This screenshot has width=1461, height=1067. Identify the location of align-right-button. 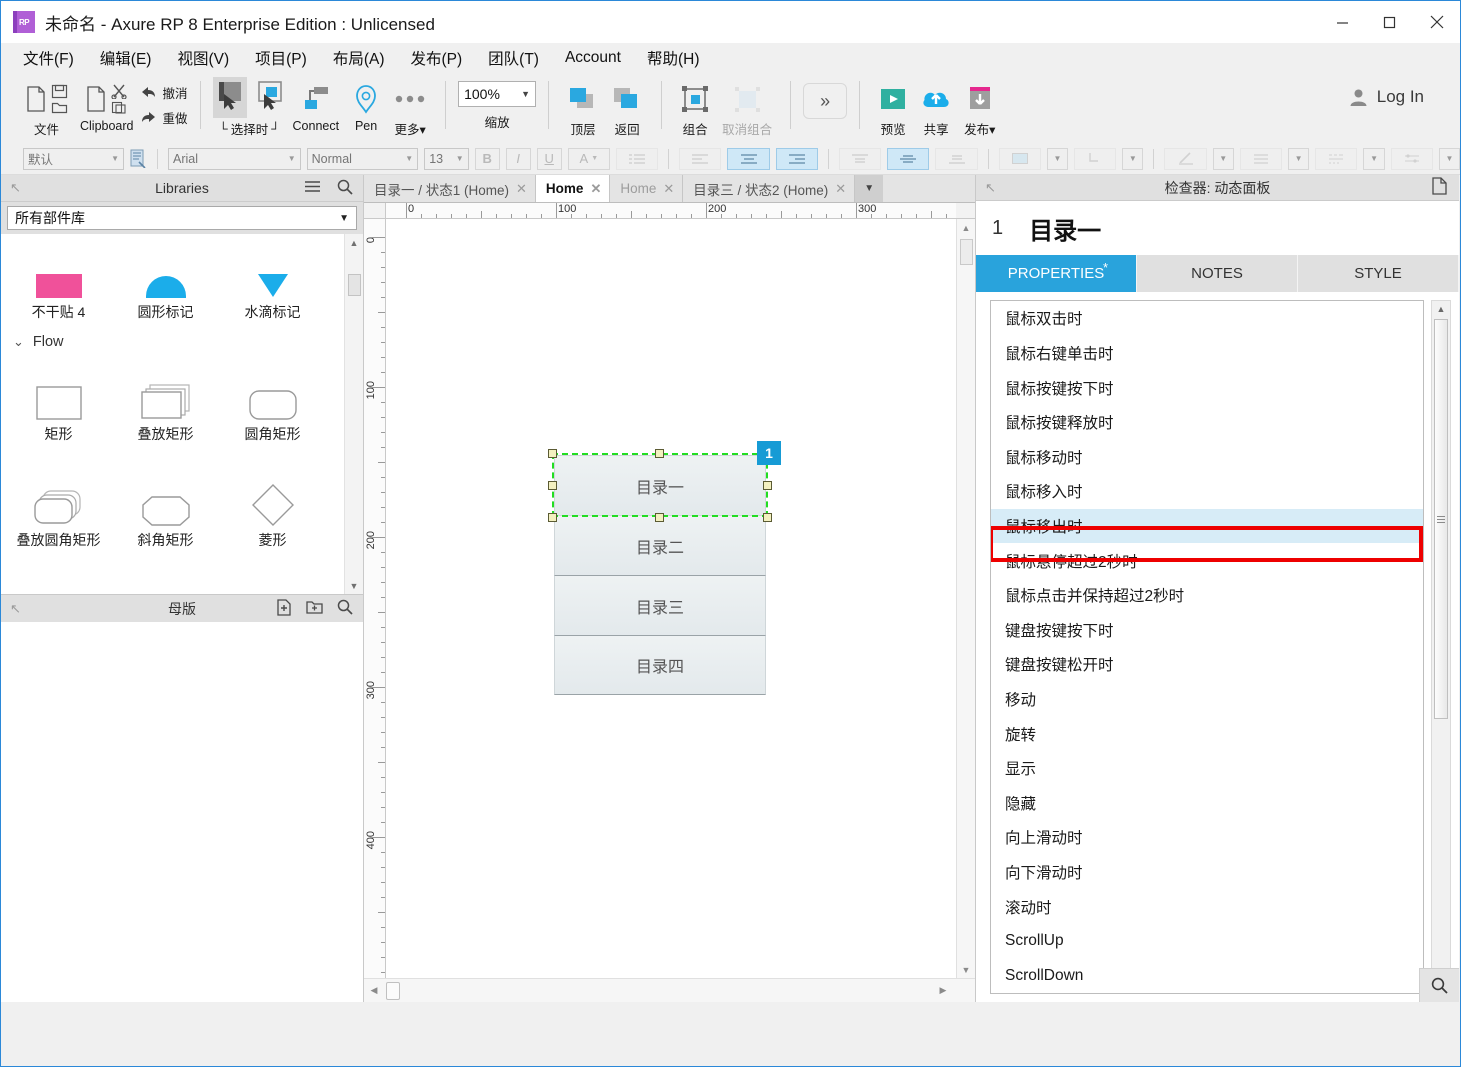
(796, 158).